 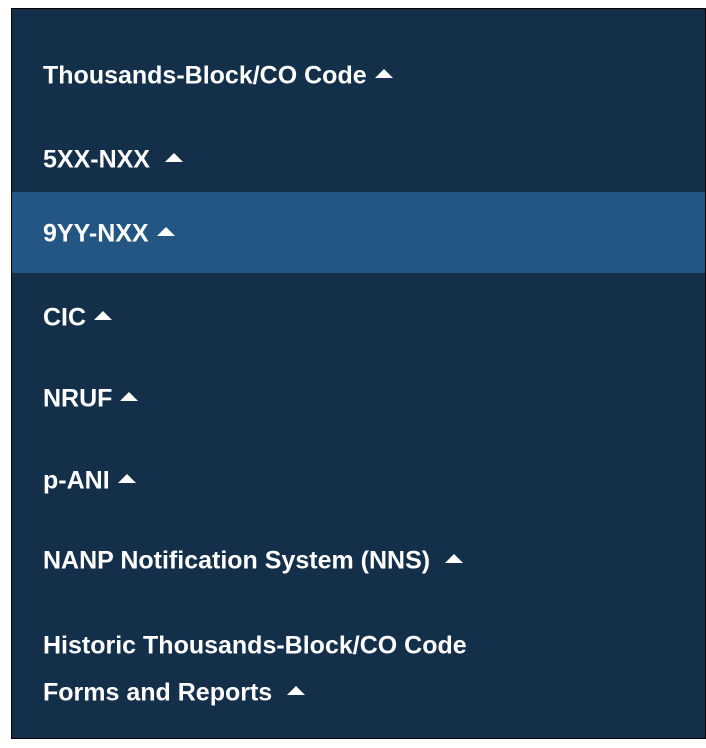 I want to click on menu-item-label-line1: Historic Thousands-Block/CO Code, so click(x=255, y=645).